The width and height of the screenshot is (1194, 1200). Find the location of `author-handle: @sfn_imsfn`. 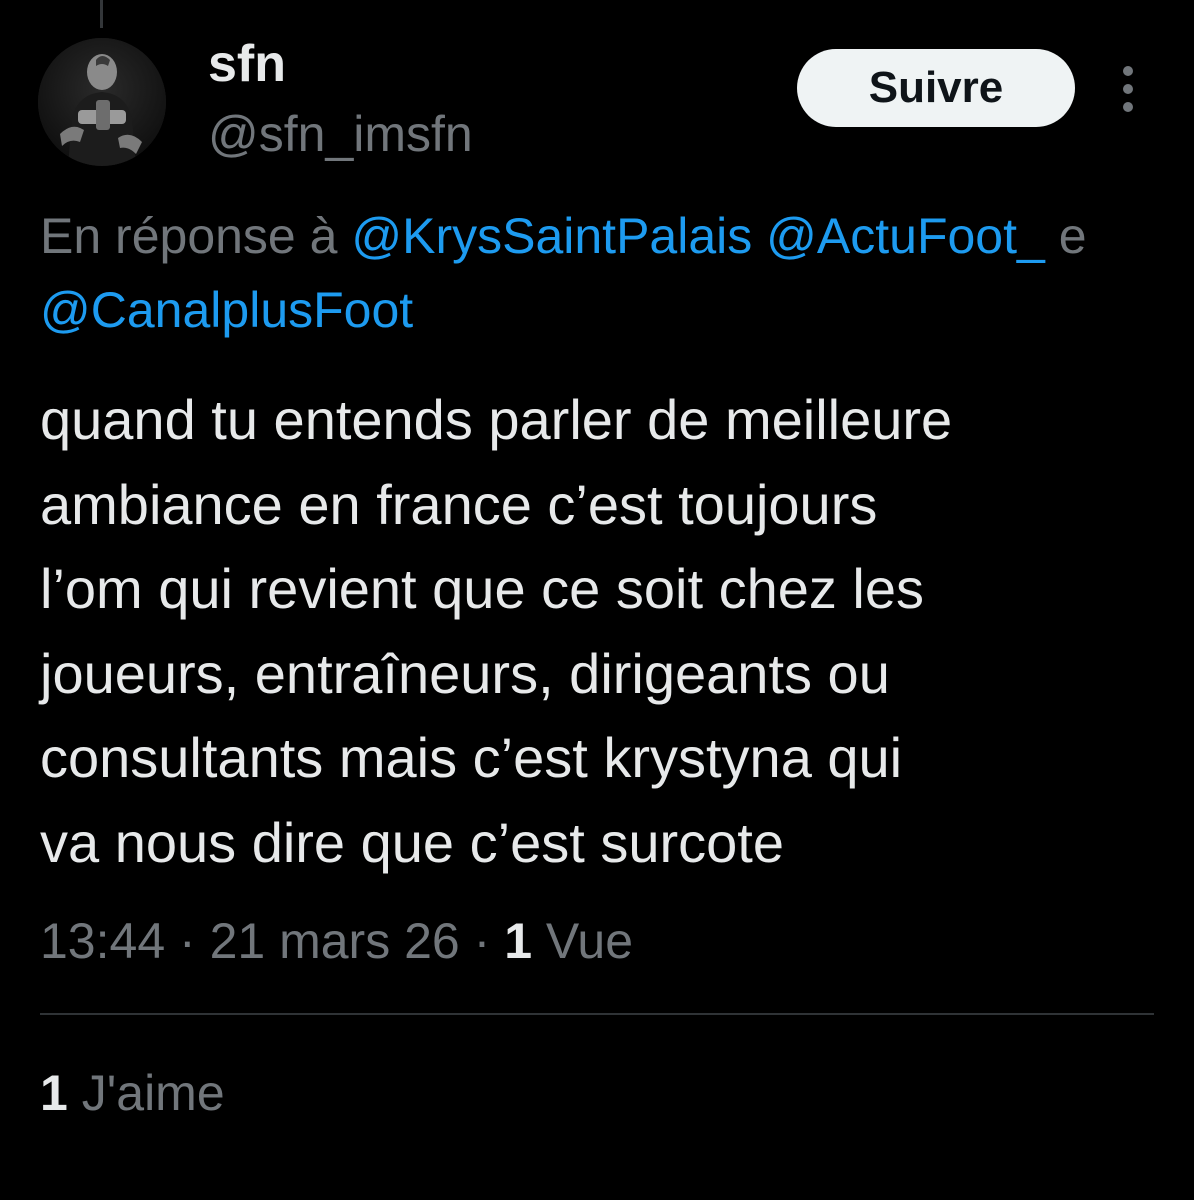

author-handle: @sfn_imsfn is located at coordinates (340, 134).